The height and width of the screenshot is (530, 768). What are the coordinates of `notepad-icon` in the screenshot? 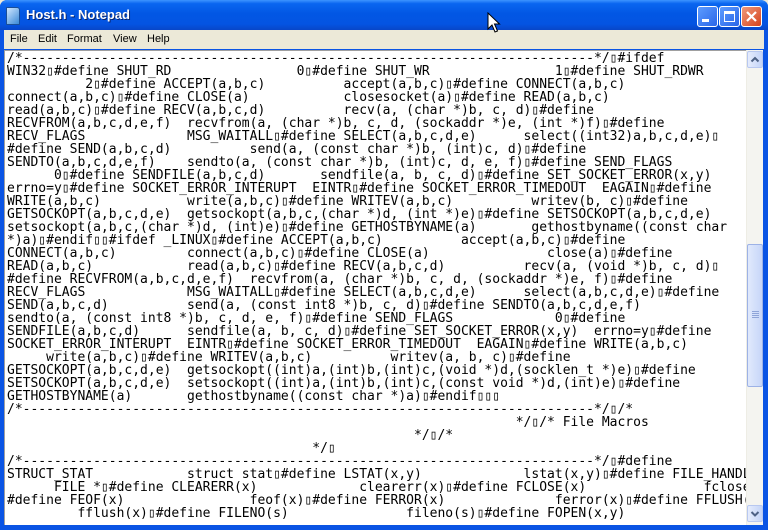 It's located at (13, 16).